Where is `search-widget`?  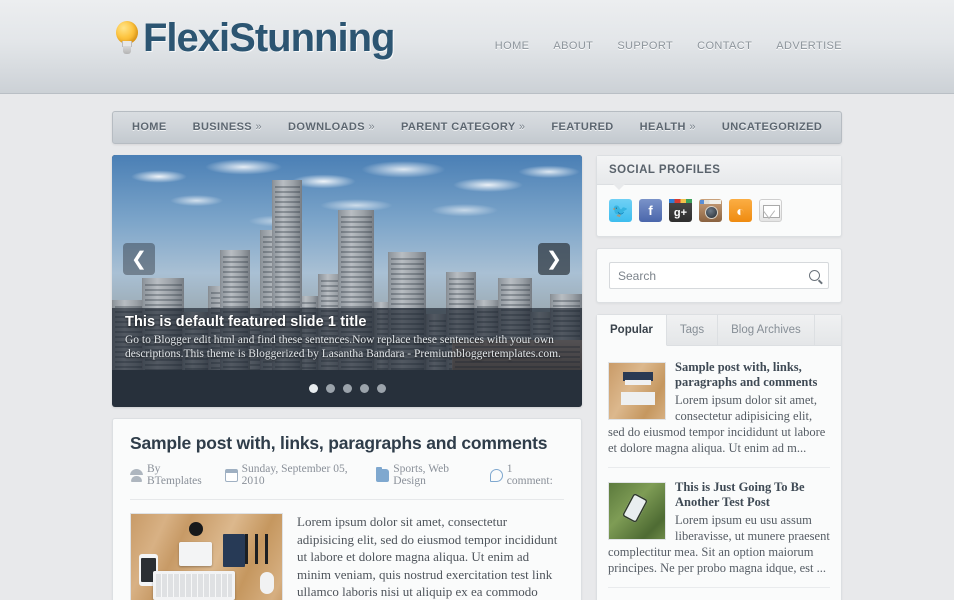 search-widget is located at coordinates (719, 275).